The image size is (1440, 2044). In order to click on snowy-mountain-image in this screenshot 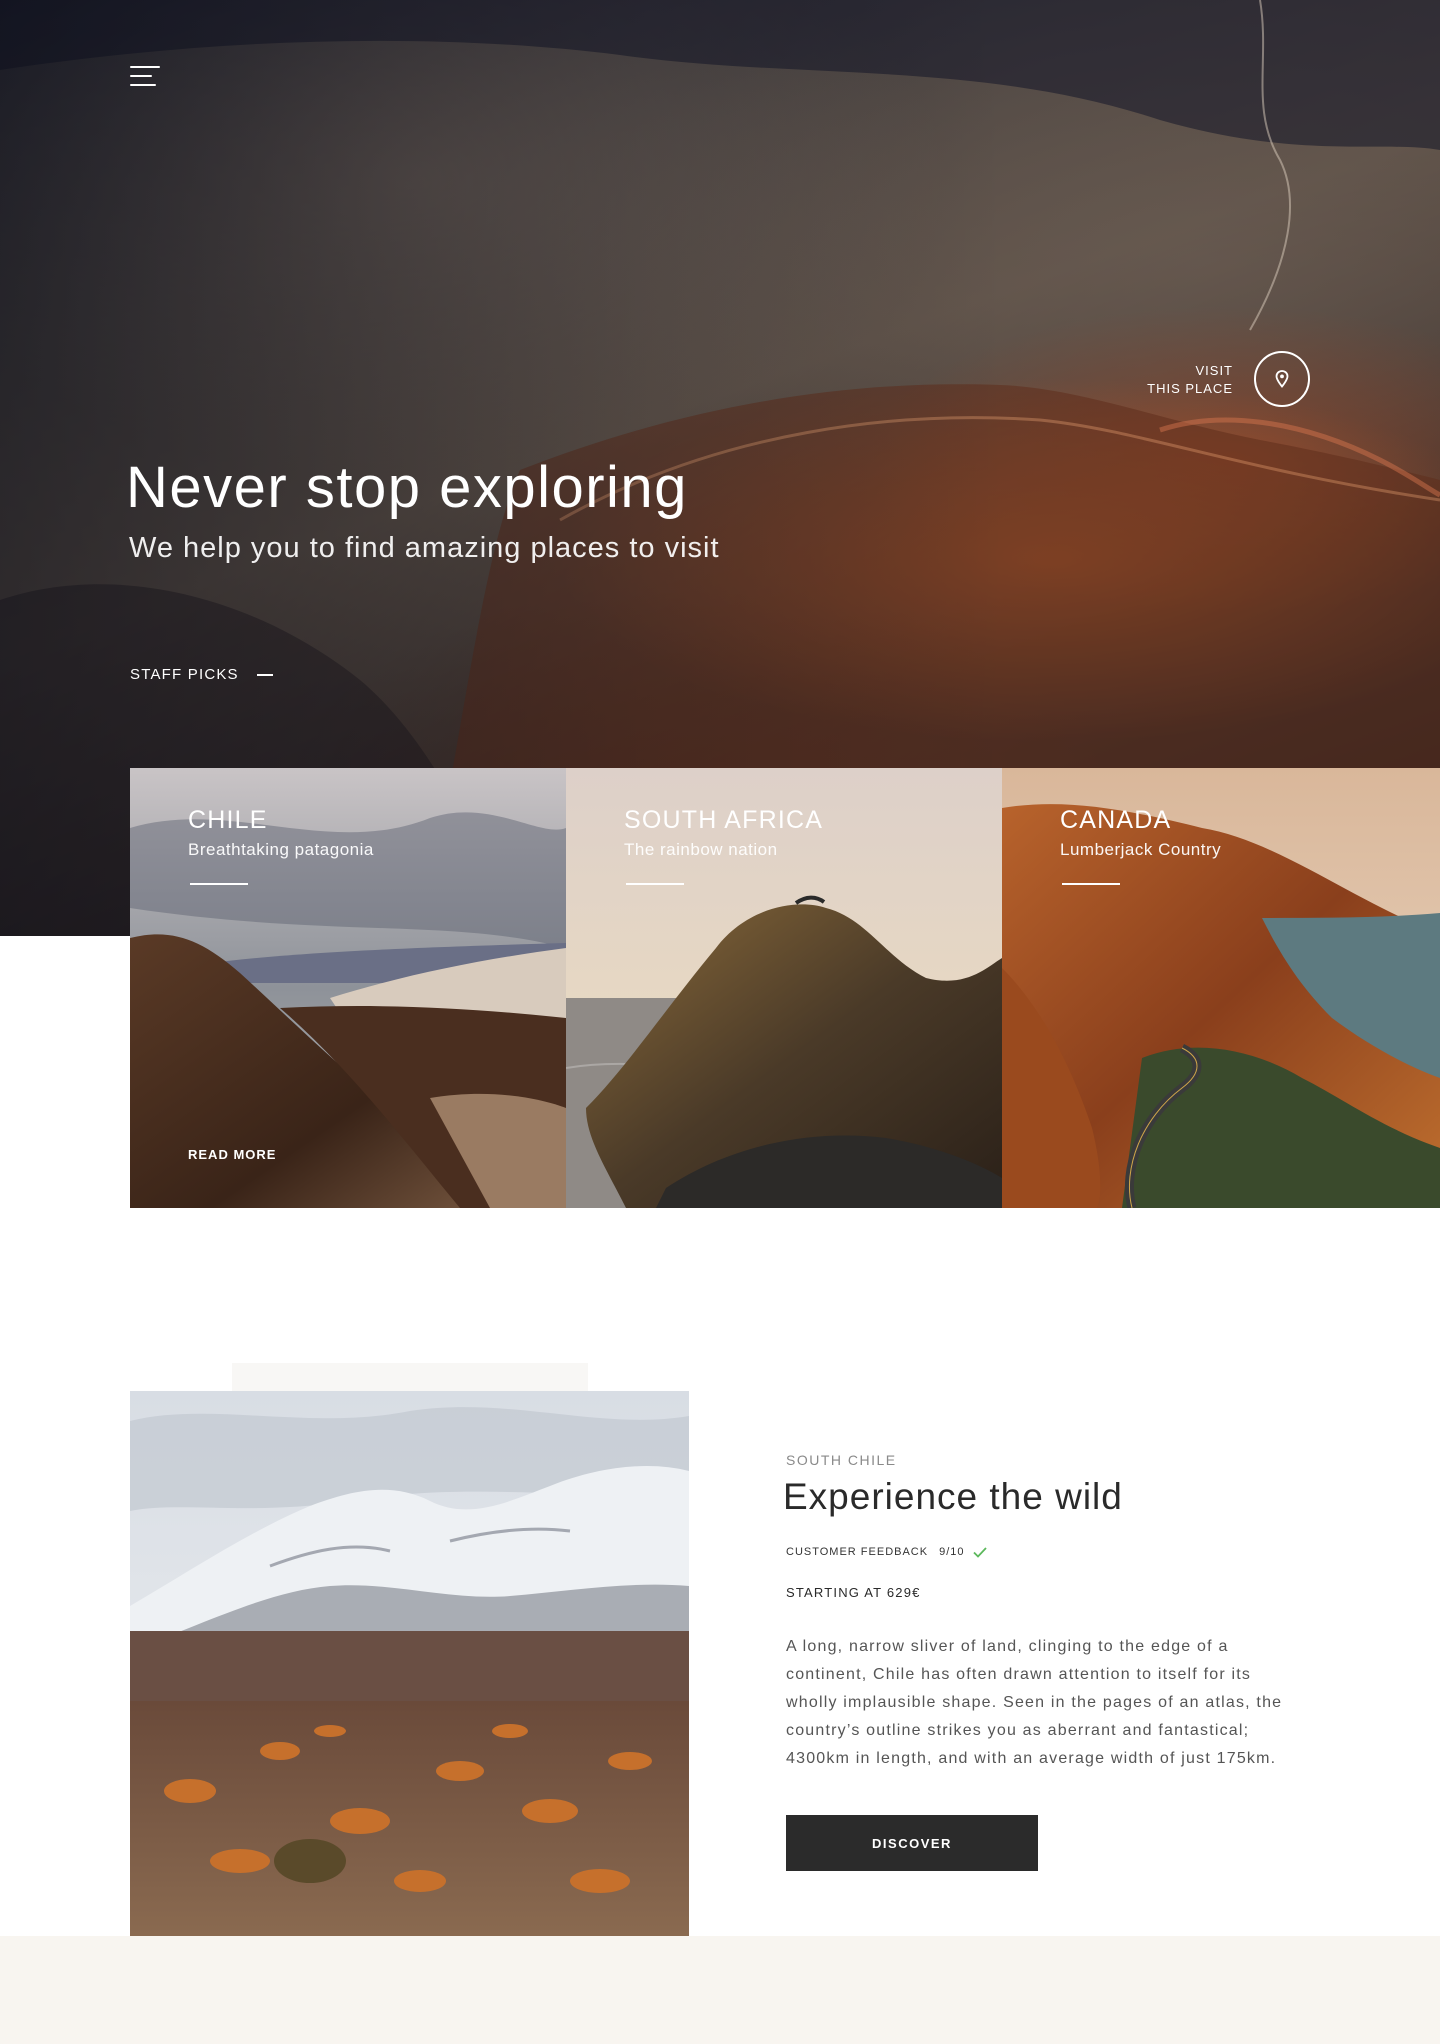, I will do `click(409, 1663)`.